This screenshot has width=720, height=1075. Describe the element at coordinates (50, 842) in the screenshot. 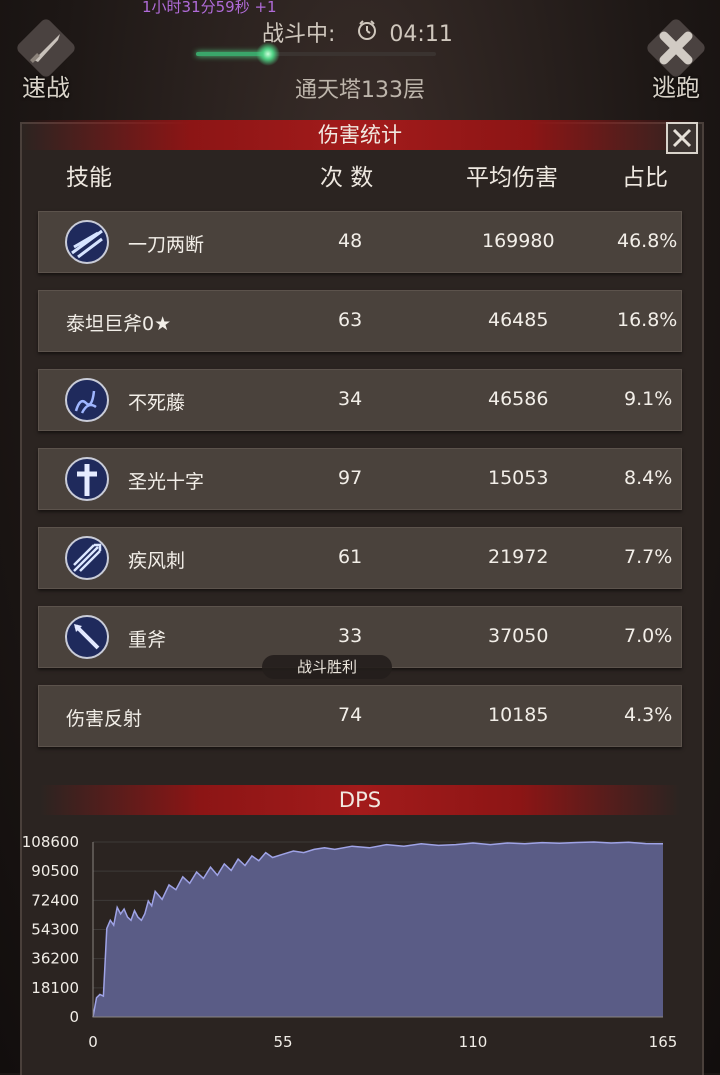

I see `y-tick-label: 108600` at that location.